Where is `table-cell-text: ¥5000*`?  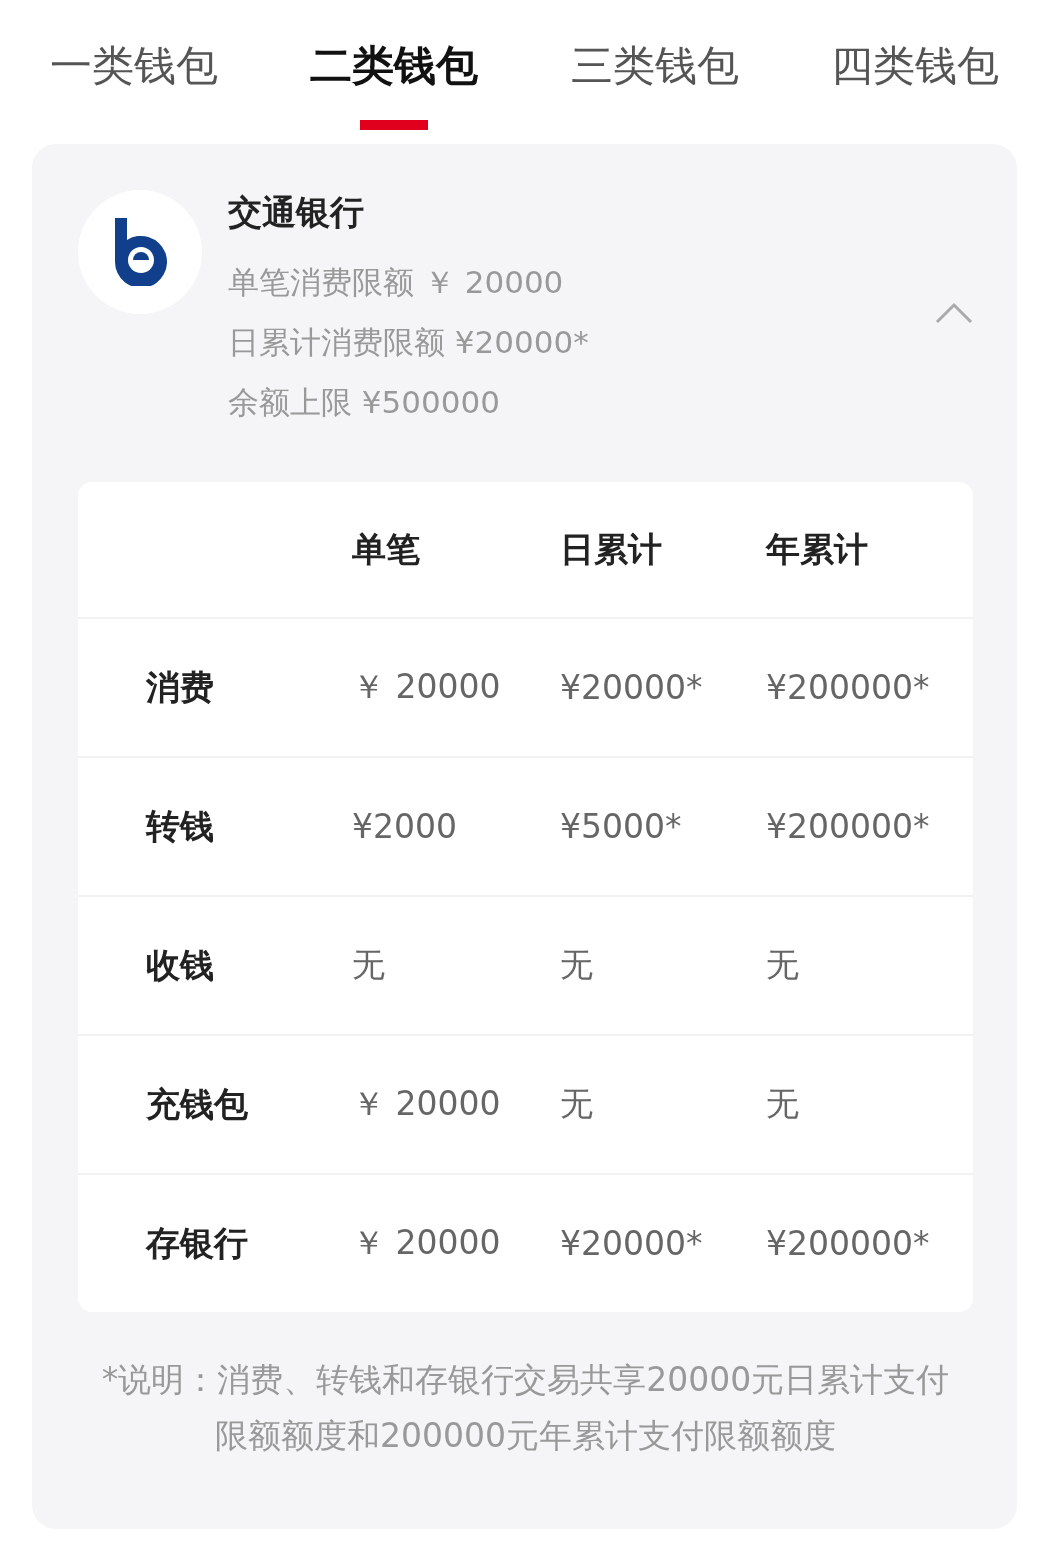
table-cell-text: ¥5000* is located at coordinates (621, 826).